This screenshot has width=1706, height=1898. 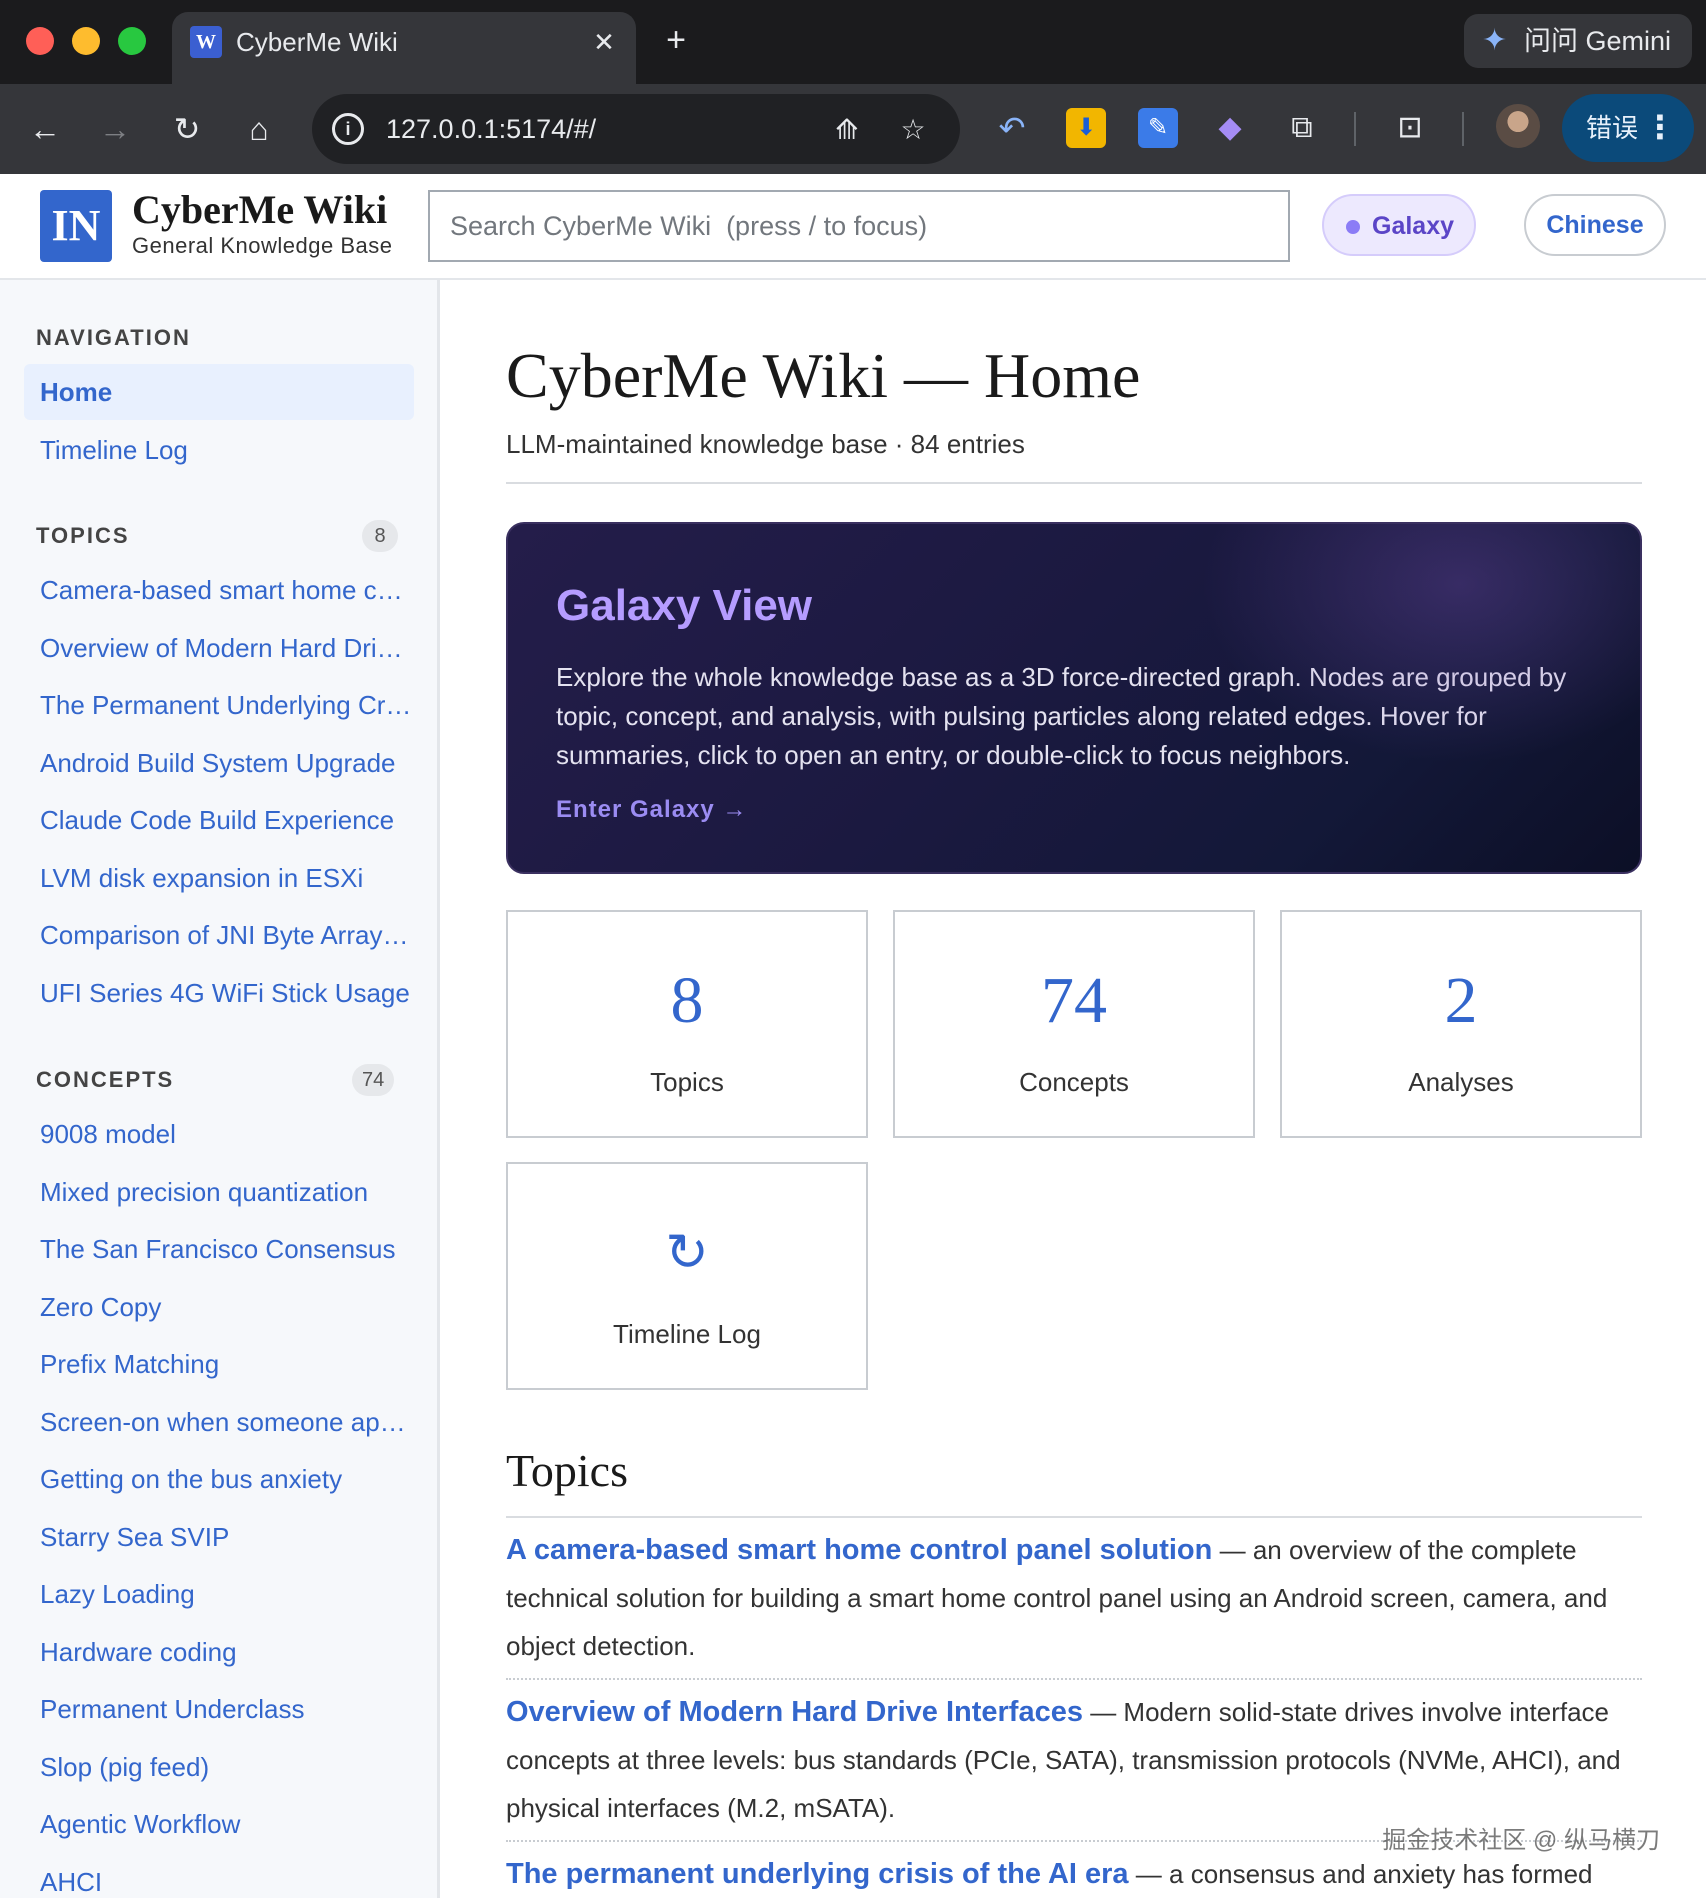 What do you see at coordinates (40, 41) in the screenshot?
I see `window-close-button` at bounding box center [40, 41].